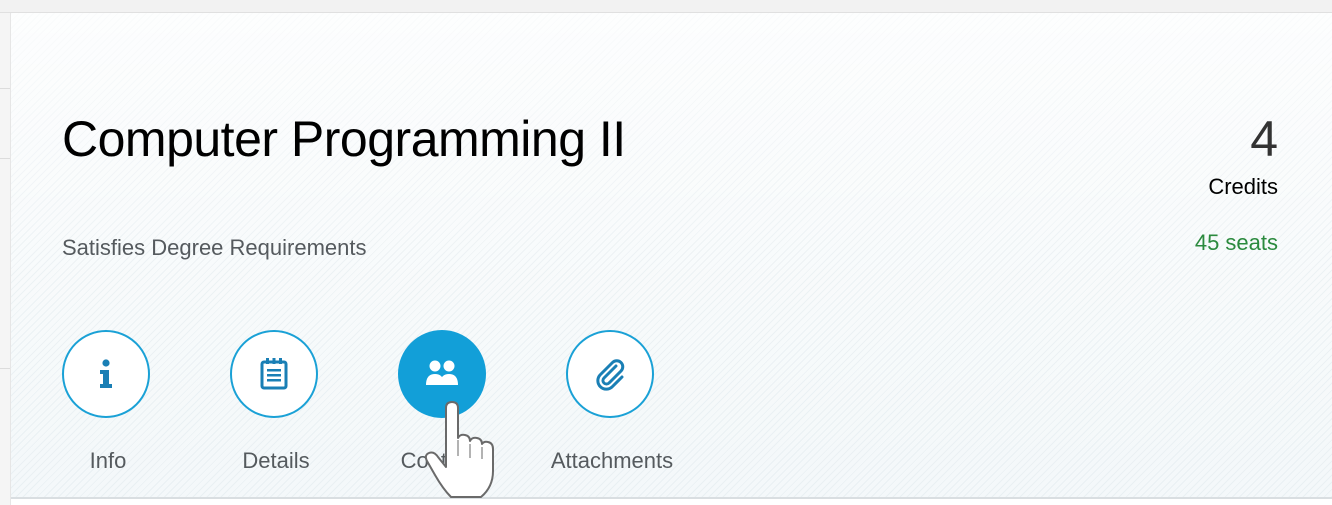 The image size is (1332, 505). I want to click on credits-label: Credits, so click(1243, 186).